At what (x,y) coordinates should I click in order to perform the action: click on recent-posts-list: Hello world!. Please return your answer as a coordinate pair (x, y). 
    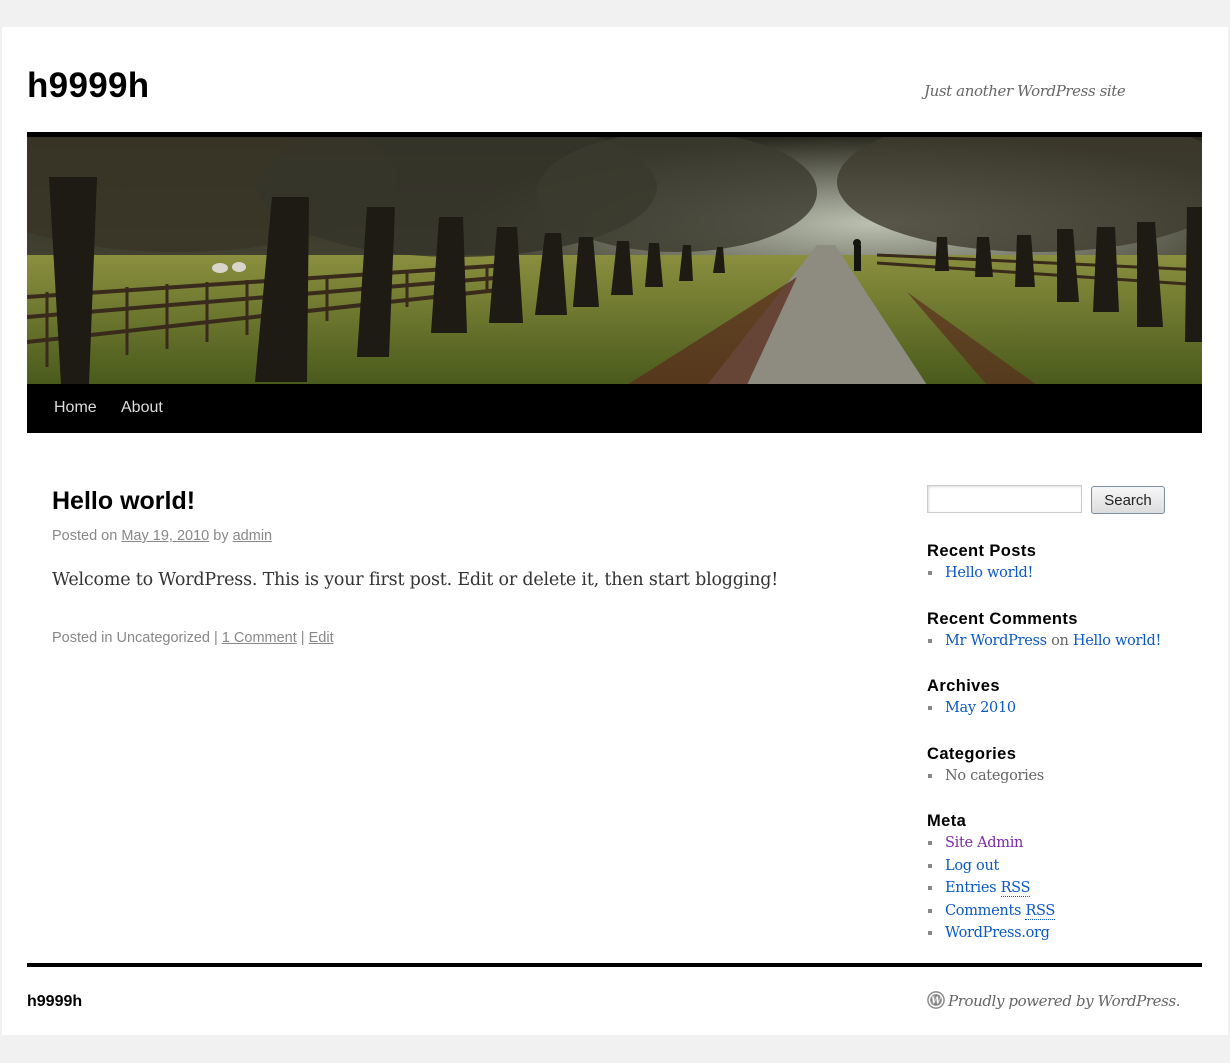
    Looking at the image, I should click on (980, 573).